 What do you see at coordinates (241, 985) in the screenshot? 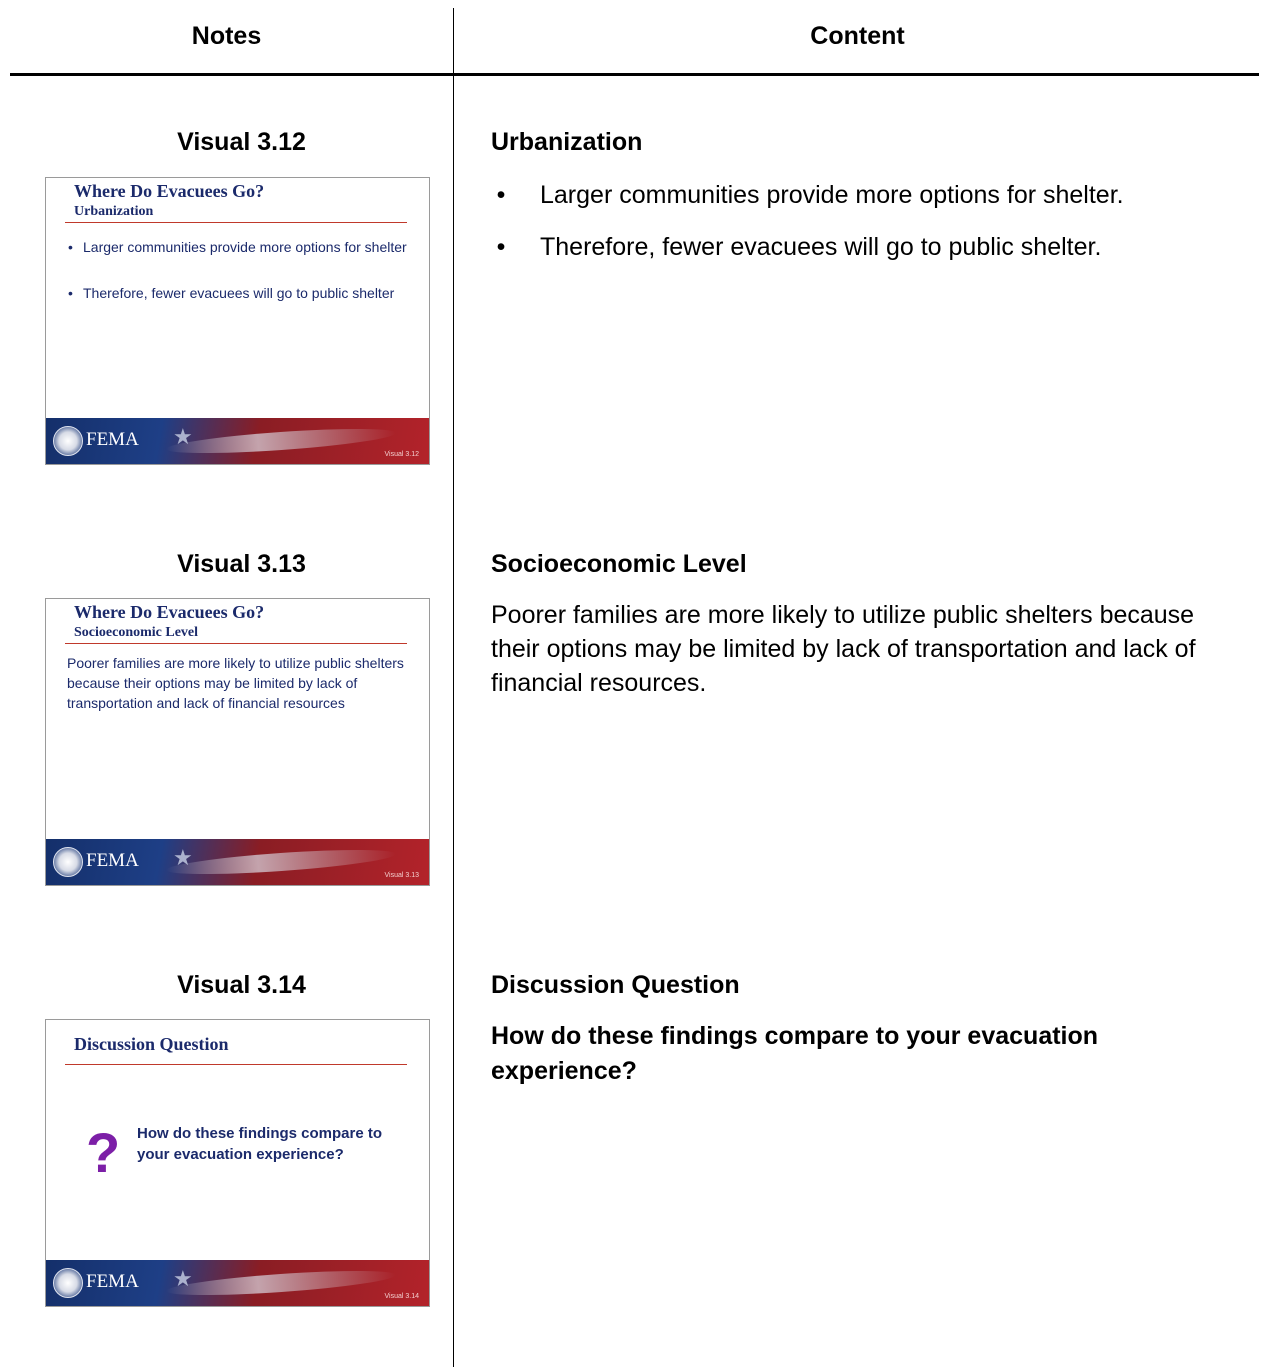
I see `visual-label-3-14: Visual 3.14` at bounding box center [241, 985].